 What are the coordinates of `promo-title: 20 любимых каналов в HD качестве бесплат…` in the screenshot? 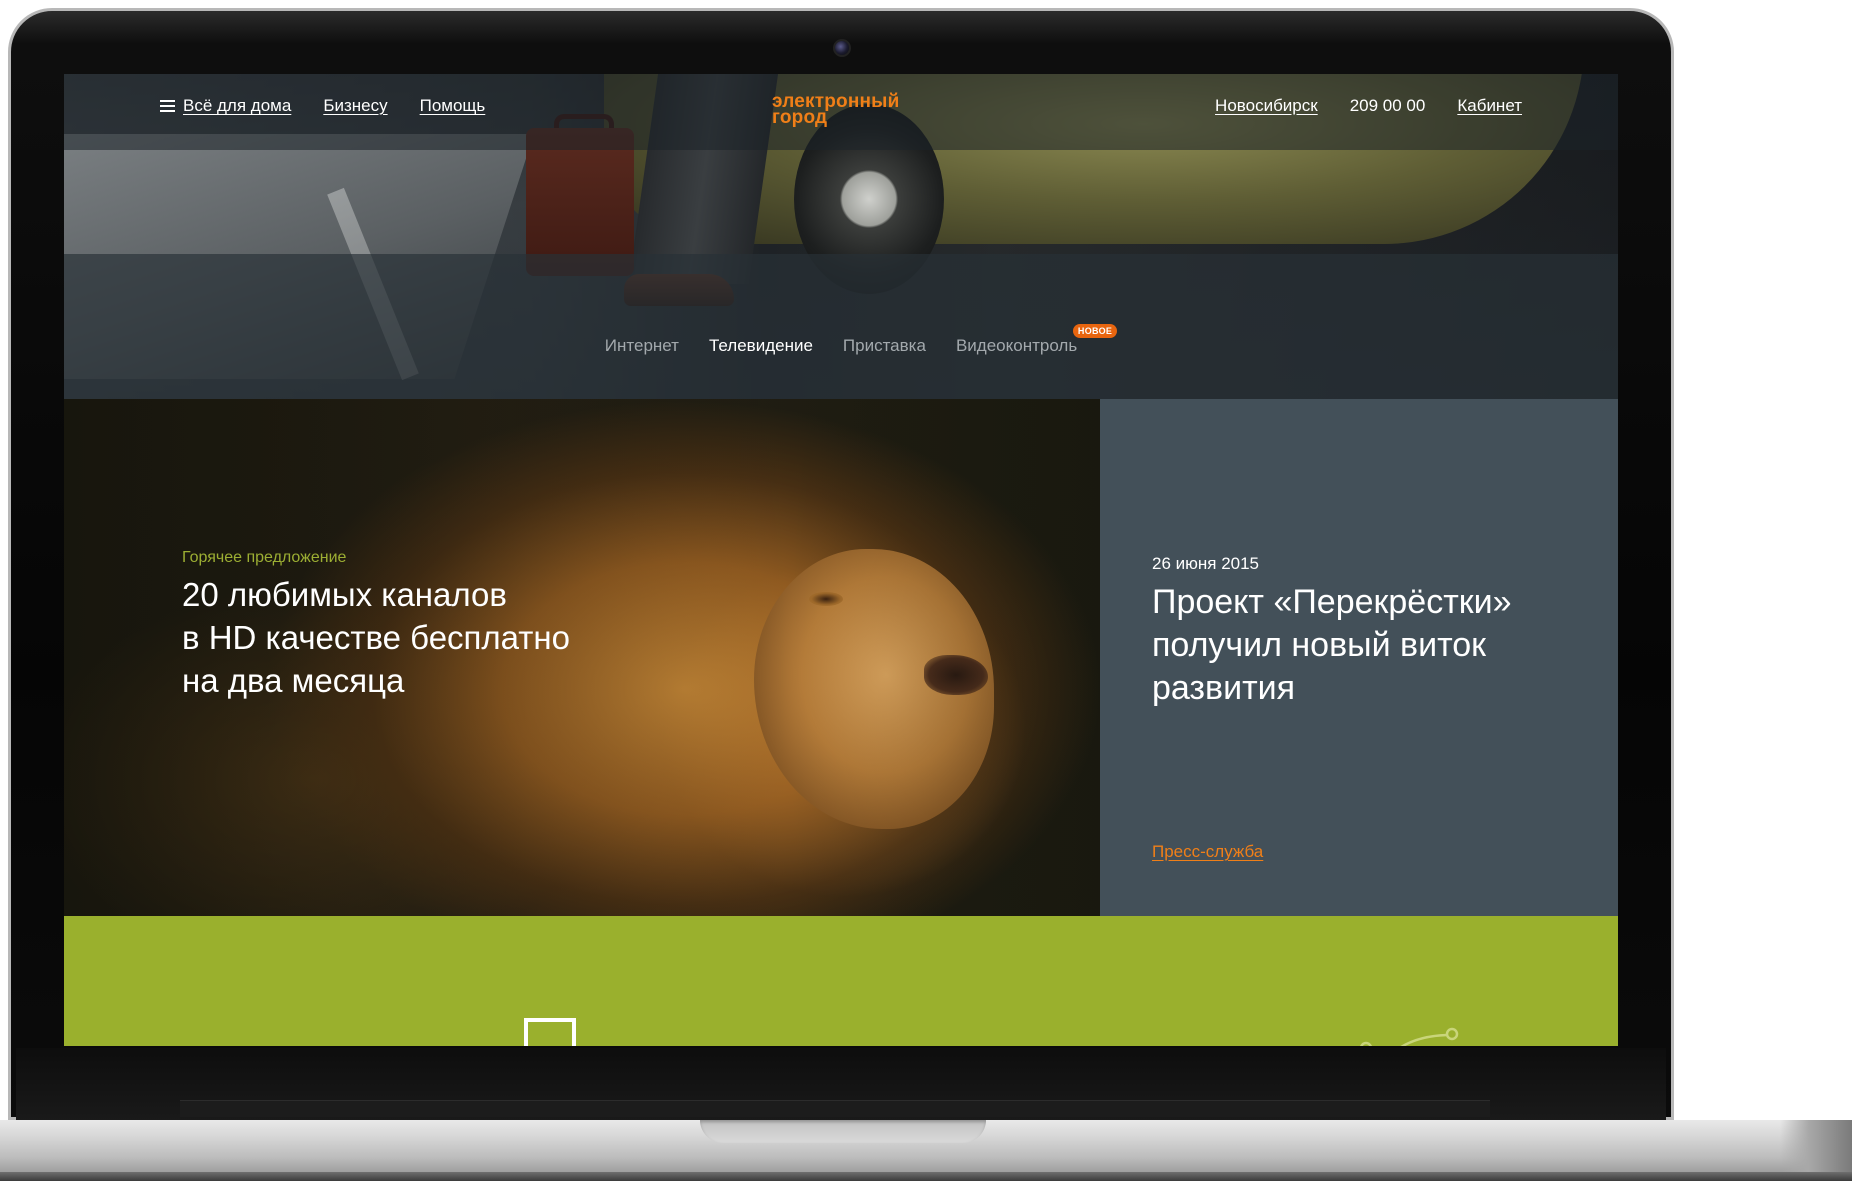 It's located at (376, 637).